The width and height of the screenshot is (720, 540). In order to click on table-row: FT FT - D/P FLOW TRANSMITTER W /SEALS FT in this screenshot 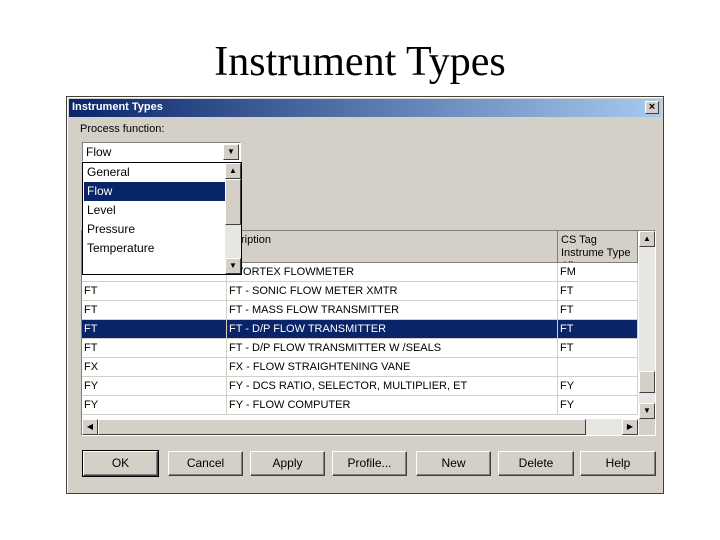, I will do `click(360, 348)`.